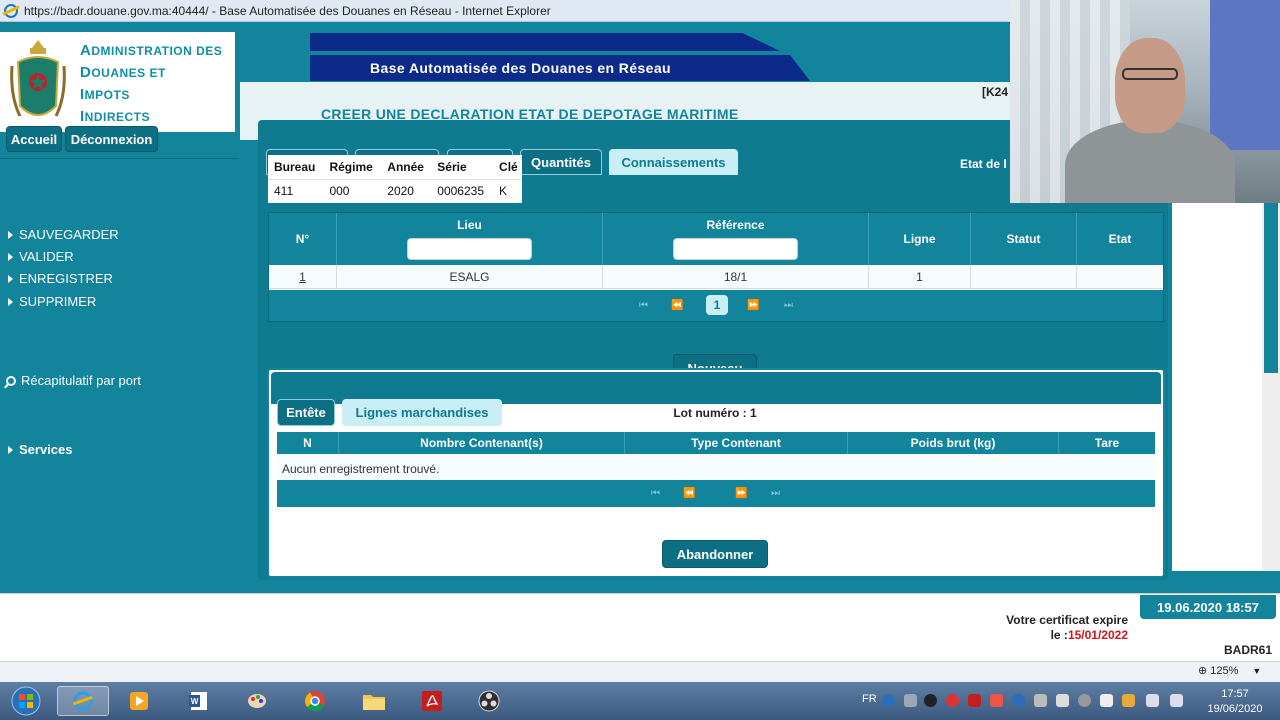 This screenshot has height=720, width=1280. Describe the element at coordinates (1248, 650) in the screenshot. I see `server-code: BADR61` at that location.